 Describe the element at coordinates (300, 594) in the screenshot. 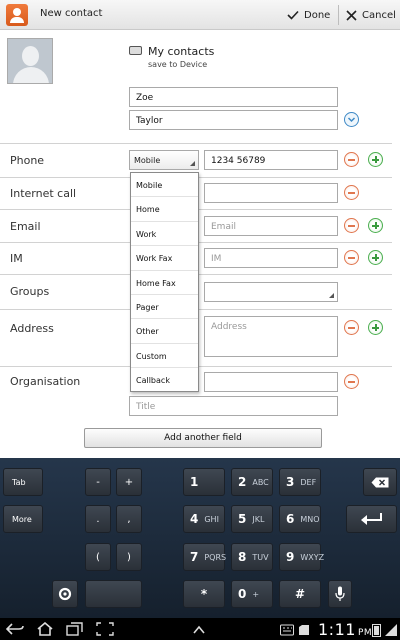

I see `key-hash: #` at that location.